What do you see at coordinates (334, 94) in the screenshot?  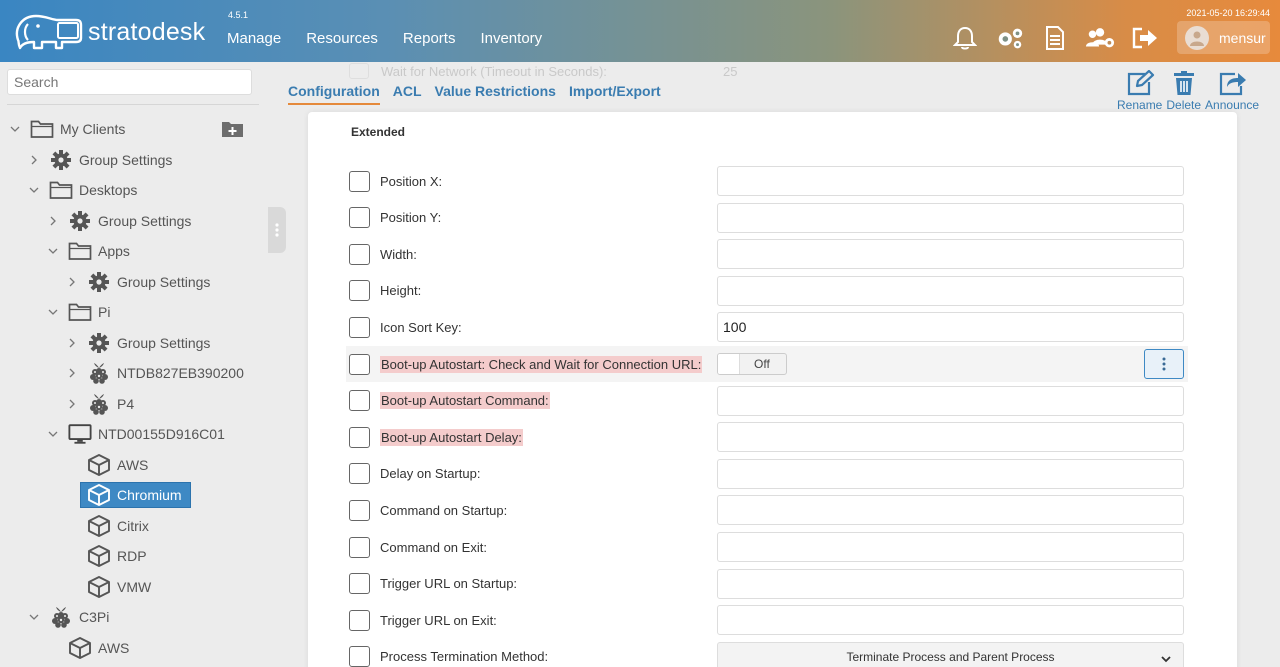 I see `tab-configuration: Configuration` at bounding box center [334, 94].